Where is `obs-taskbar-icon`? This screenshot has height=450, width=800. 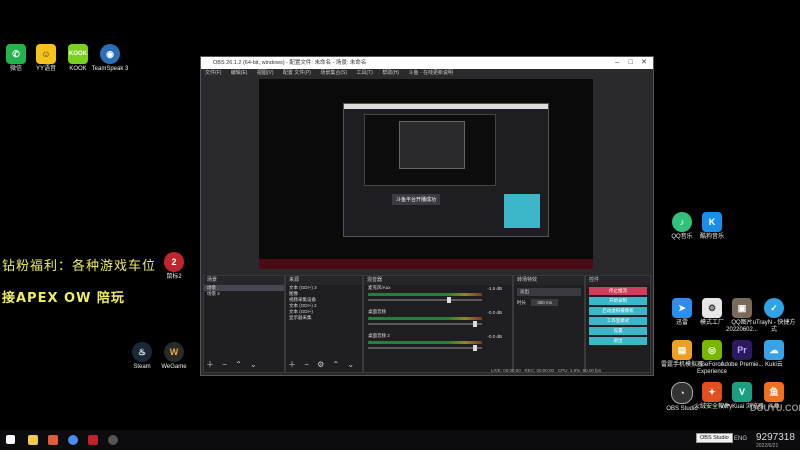
obs-taskbar-icon is located at coordinates (113, 440).